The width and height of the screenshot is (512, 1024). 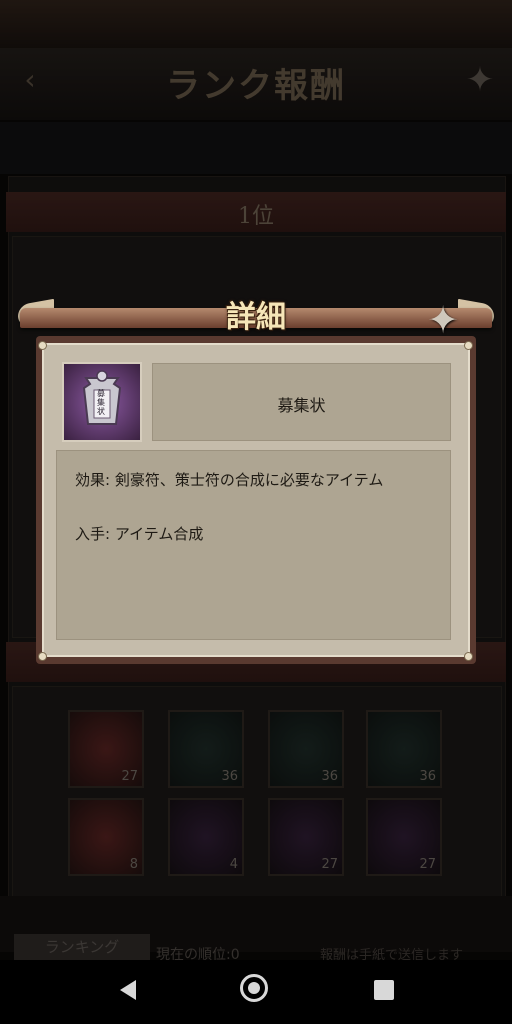 What do you see at coordinates (256, 317) in the screenshot?
I see `dialog-title: 詳細` at bounding box center [256, 317].